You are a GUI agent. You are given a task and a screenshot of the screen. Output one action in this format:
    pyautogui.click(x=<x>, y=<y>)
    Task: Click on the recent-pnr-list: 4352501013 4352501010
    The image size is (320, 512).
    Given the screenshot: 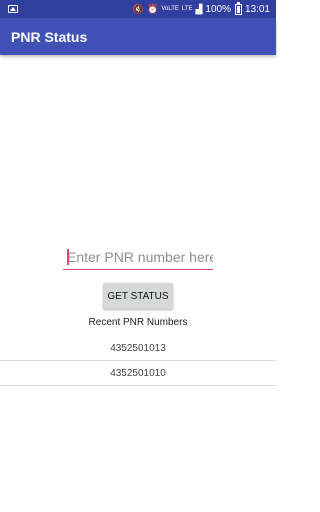 What is the action you would take?
    pyautogui.click(x=138, y=361)
    